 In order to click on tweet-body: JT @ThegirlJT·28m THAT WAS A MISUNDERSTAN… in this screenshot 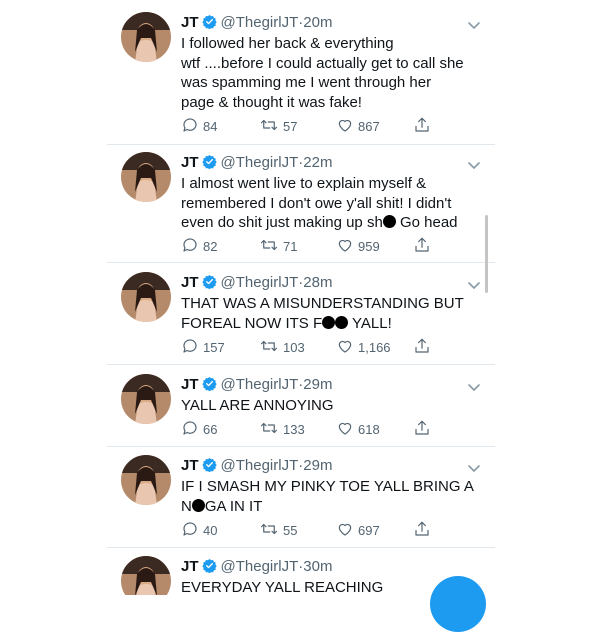, I will do `click(335, 313)`.